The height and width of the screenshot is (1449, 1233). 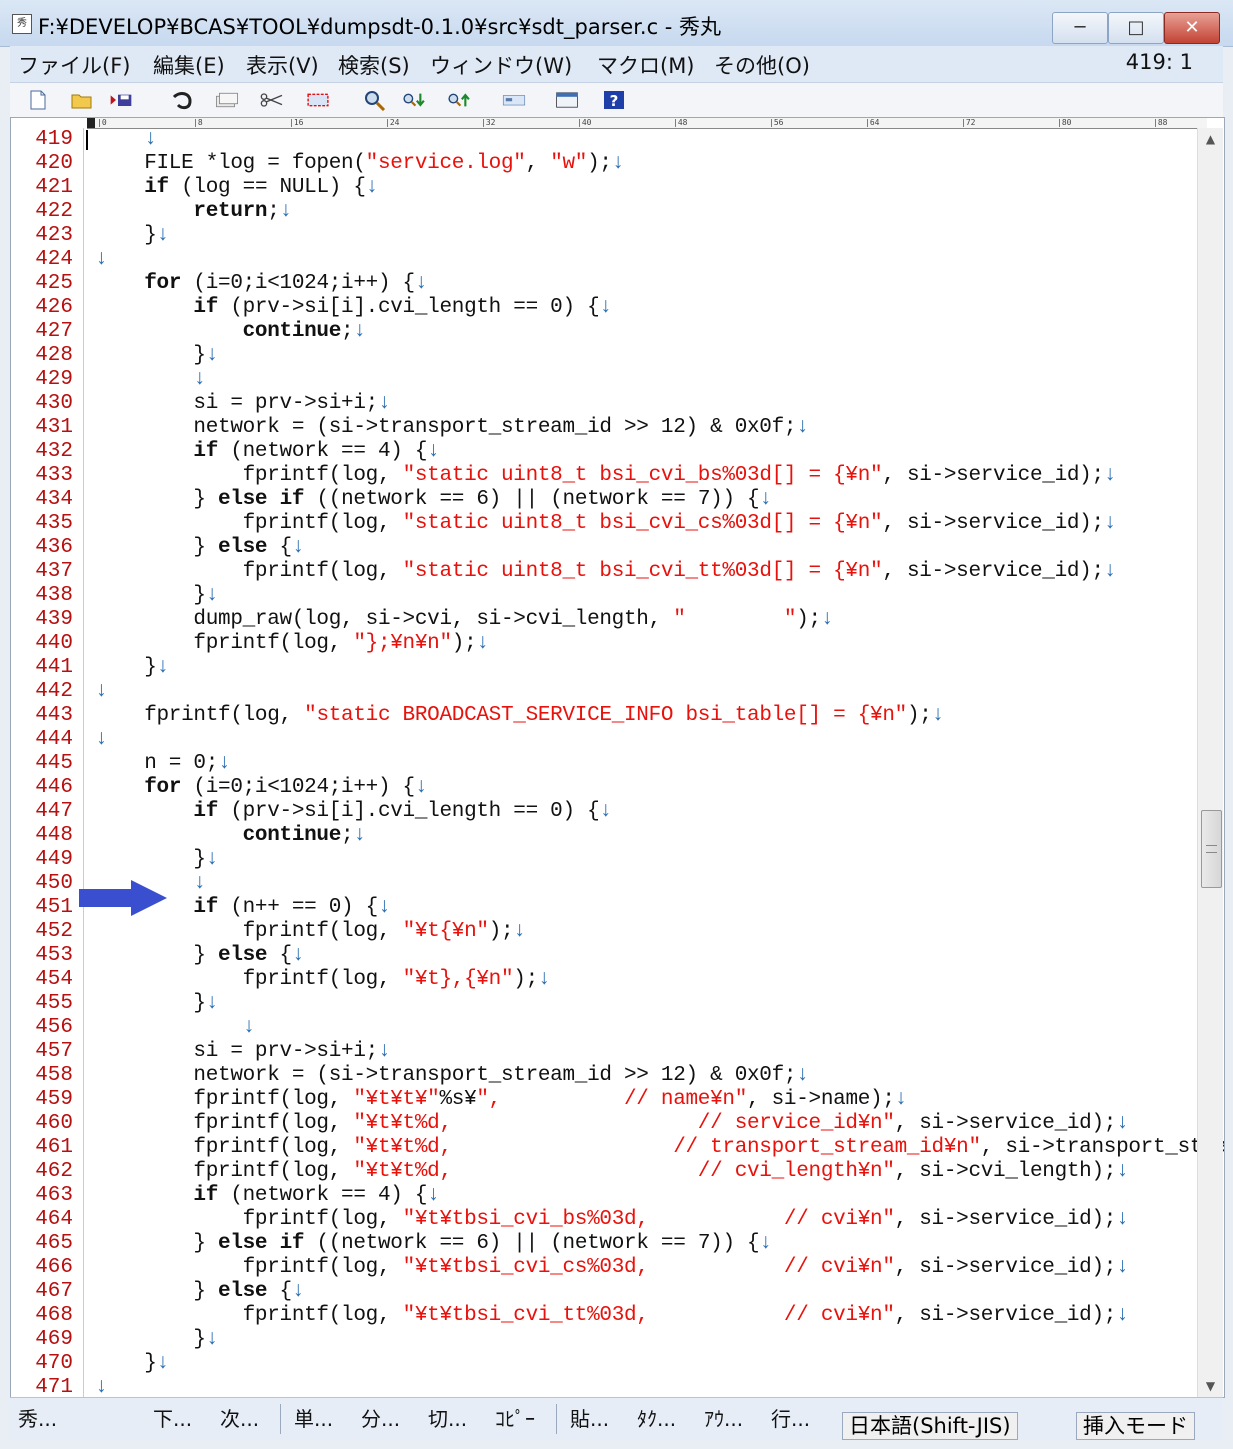 What do you see at coordinates (193, 212) in the screenshot?
I see `line-text: return;↓` at bounding box center [193, 212].